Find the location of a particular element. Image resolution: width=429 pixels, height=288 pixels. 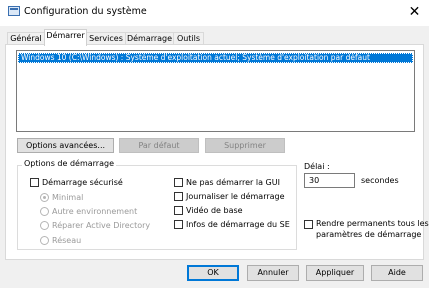

repair-ad-radio is located at coordinates (44, 225).